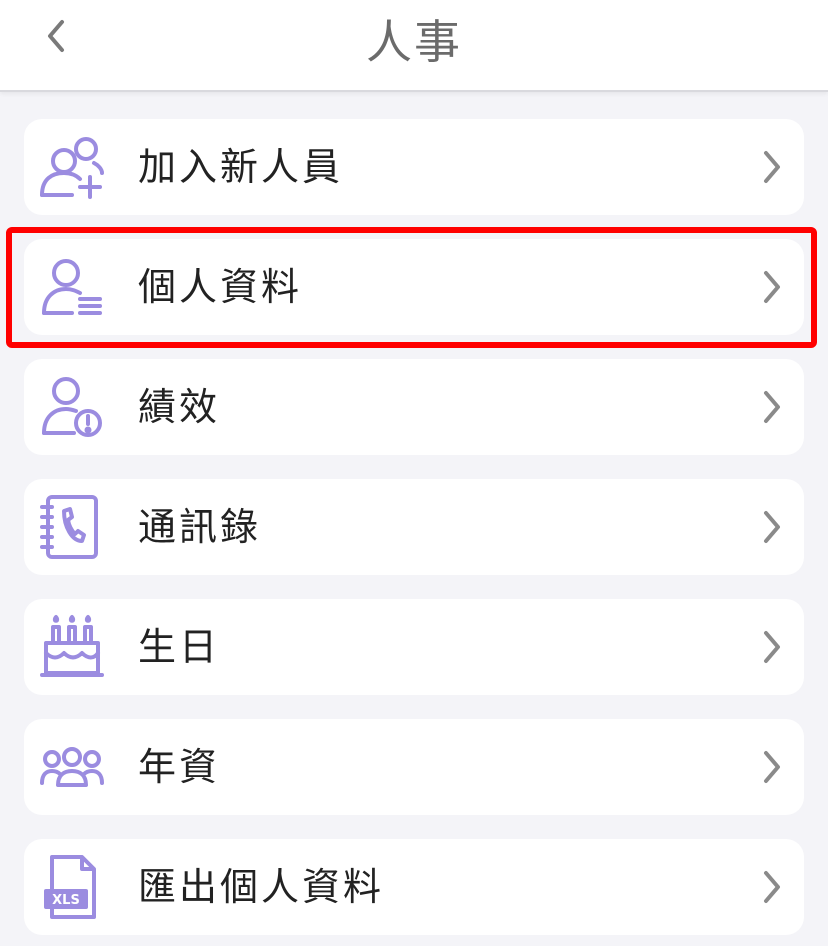  I want to click on menu-item-export-personal-data: XLS 匯出個人資料, so click(414, 887).